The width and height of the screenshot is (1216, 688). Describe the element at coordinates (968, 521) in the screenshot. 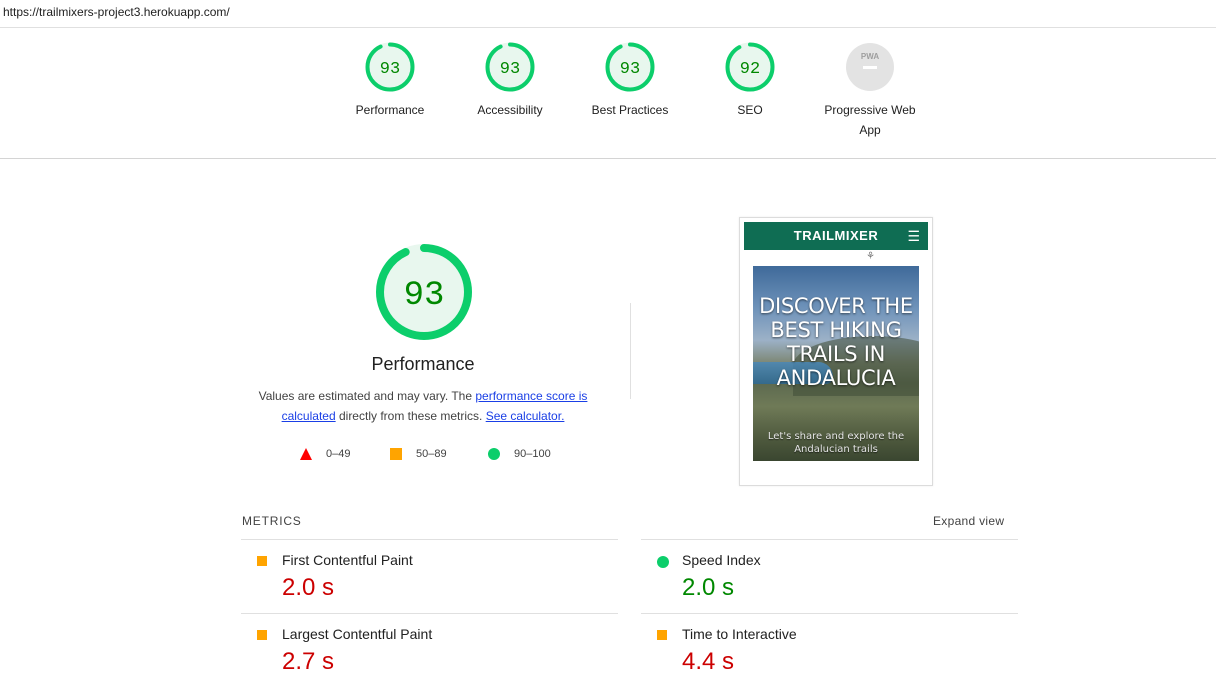

I see `expand-view-toggle: Expand view` at that location.